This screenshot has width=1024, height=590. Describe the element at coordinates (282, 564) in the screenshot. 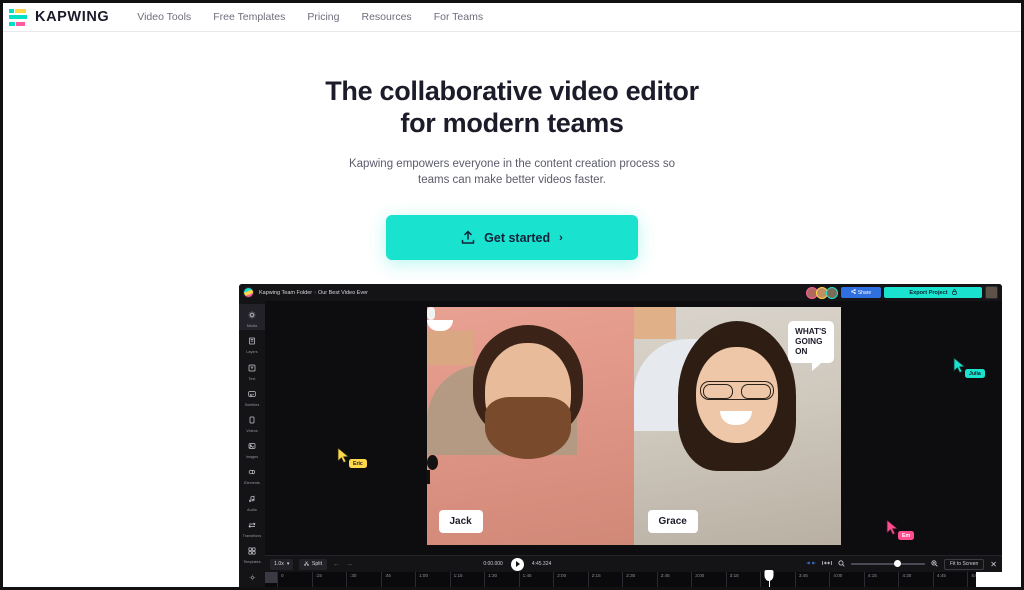

I see `playback-speed-dropdown: 1.0x ▾` at that location.